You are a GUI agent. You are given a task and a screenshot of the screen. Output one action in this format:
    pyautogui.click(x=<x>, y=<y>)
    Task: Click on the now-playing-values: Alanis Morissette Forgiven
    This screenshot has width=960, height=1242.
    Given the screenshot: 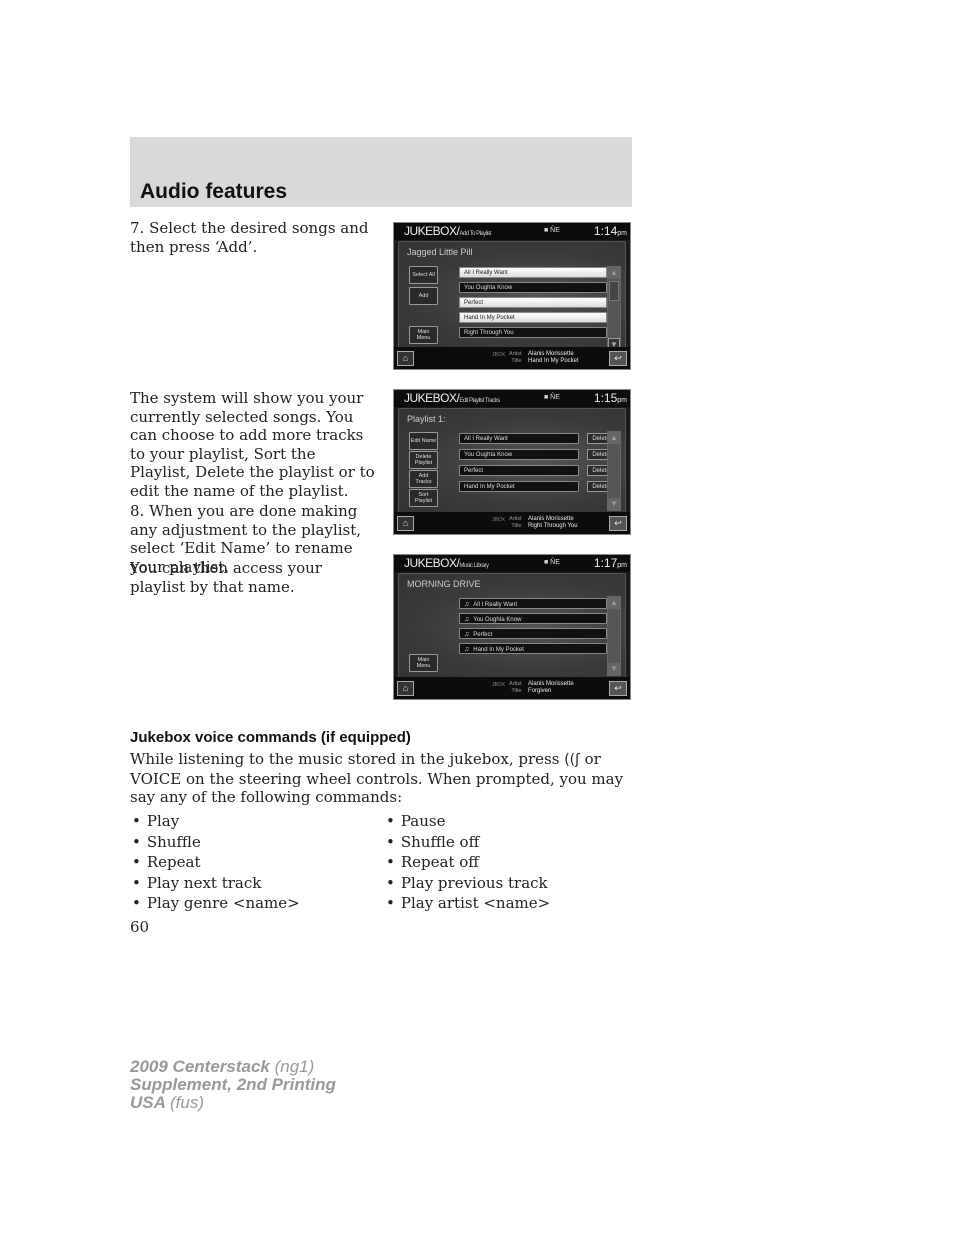 What is the action you would take?
    pyautogui.click(x=551, y=688)
    